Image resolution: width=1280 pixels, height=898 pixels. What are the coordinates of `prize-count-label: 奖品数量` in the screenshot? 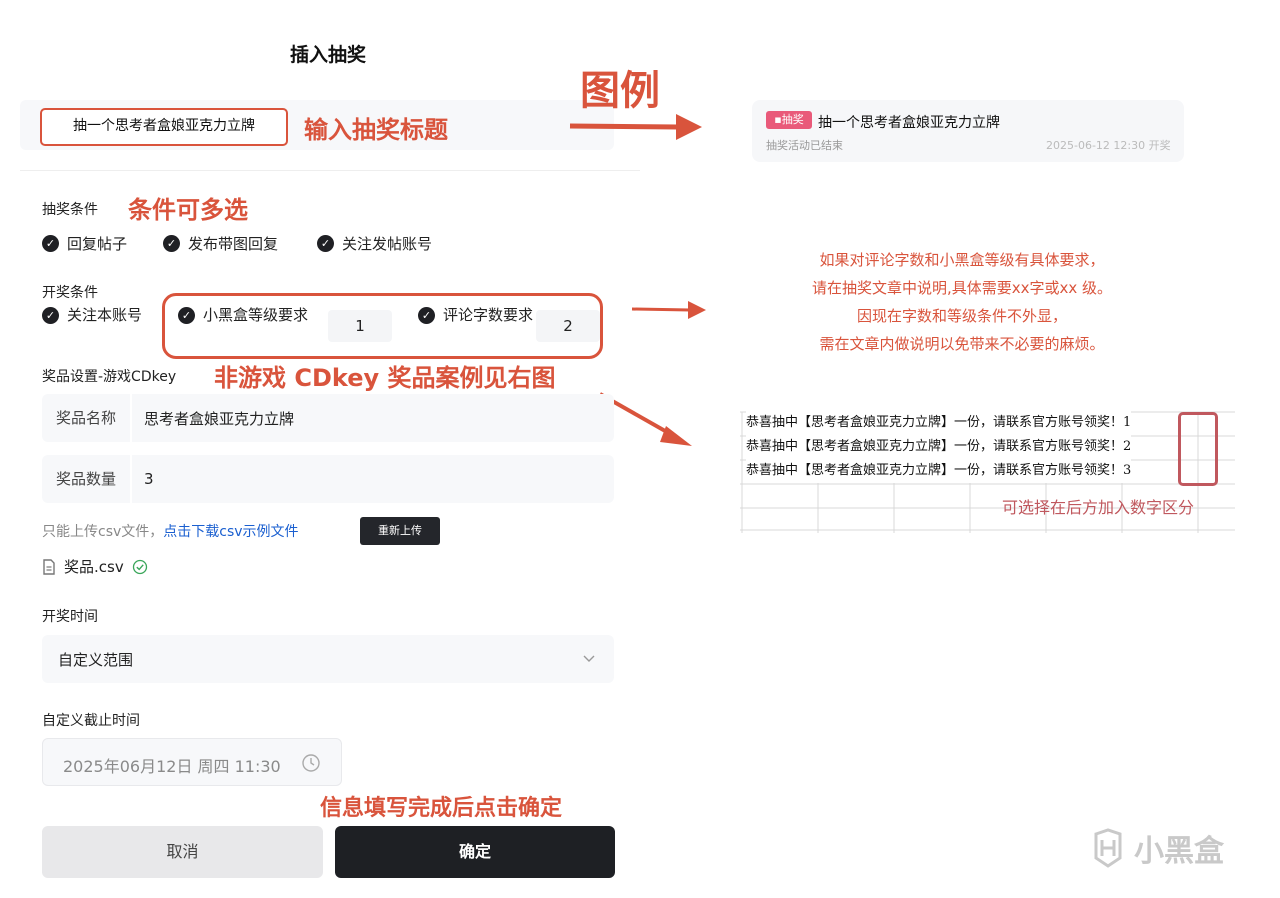 It's located at (87, 479).